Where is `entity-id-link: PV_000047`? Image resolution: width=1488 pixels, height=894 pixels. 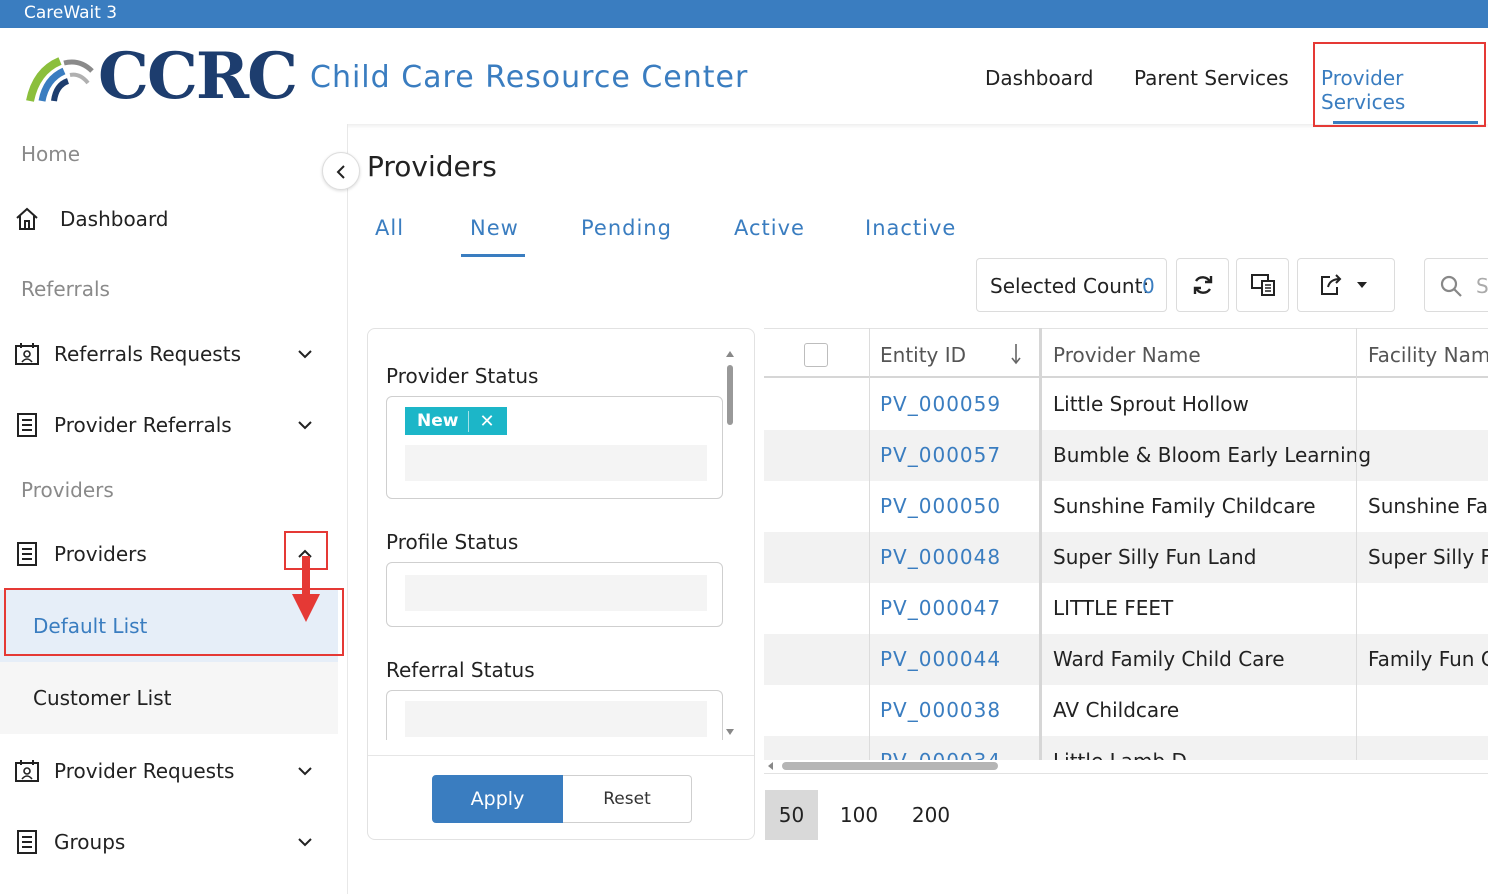 entity-id-link: PV_000047 is located at coordinates (940, 608).